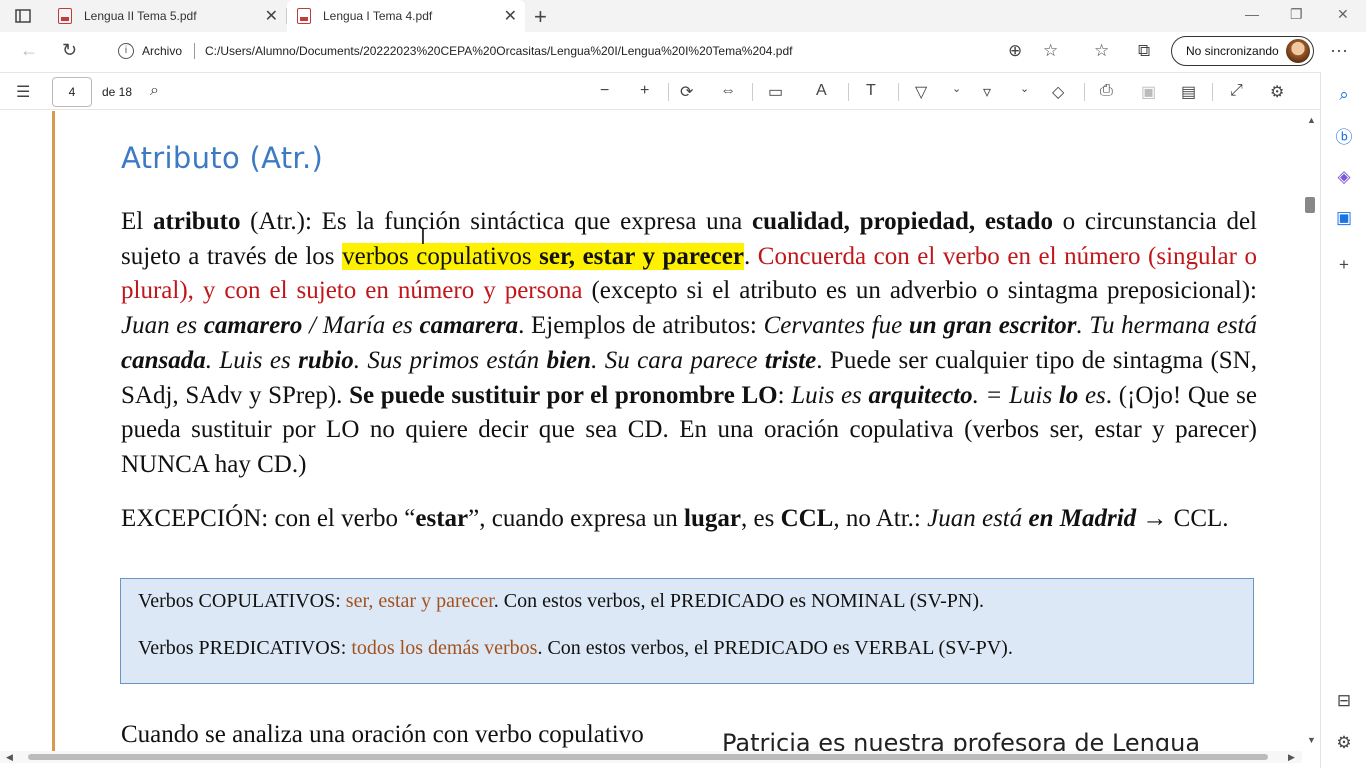  I want to click on rotate-icon: ⟳, so click(686, 92).